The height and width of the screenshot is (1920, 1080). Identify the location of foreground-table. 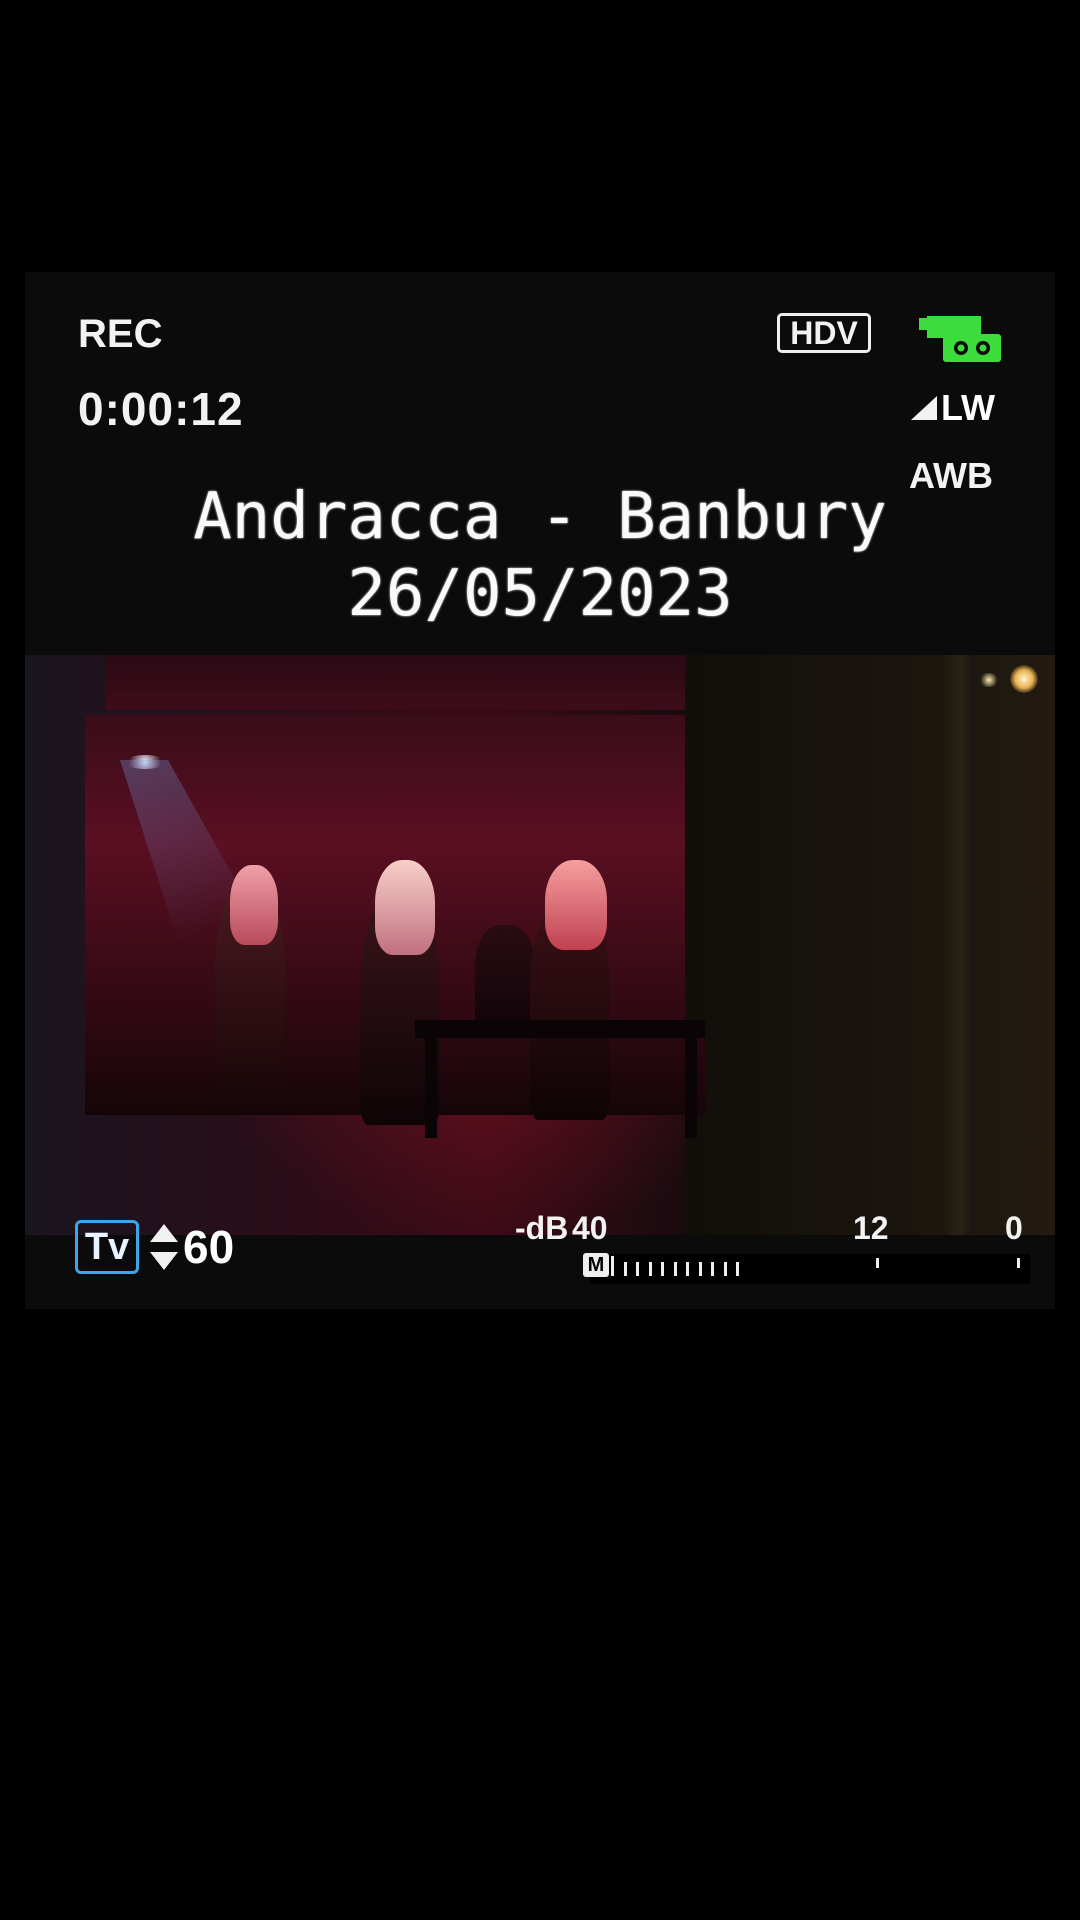
(560, 1029).